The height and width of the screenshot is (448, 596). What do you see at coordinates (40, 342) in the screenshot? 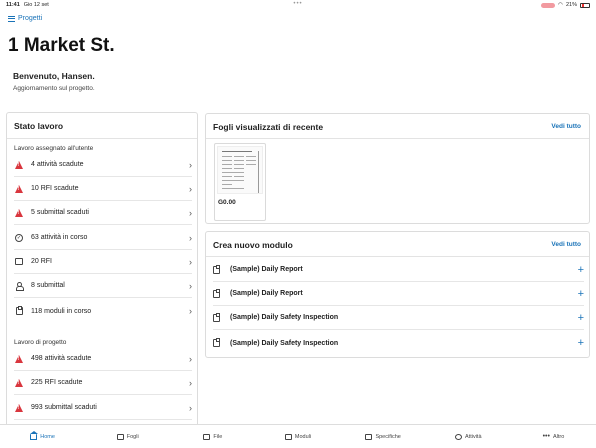
I see `project-work-label: Lavoro di progetto` at bounding box center [40, 342].